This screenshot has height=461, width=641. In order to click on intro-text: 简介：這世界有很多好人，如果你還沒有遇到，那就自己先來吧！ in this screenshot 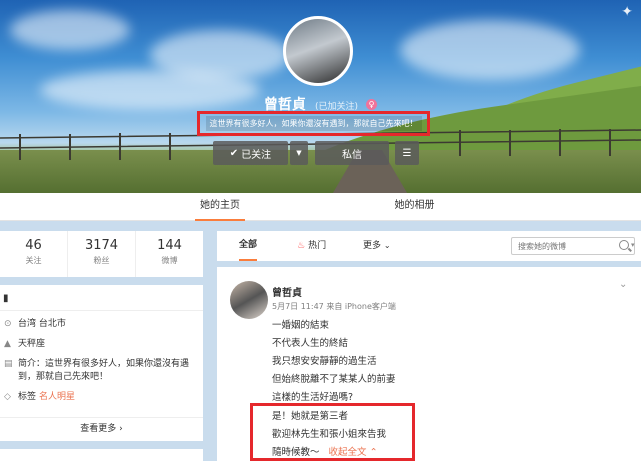, I will do `click(104, 370)`.